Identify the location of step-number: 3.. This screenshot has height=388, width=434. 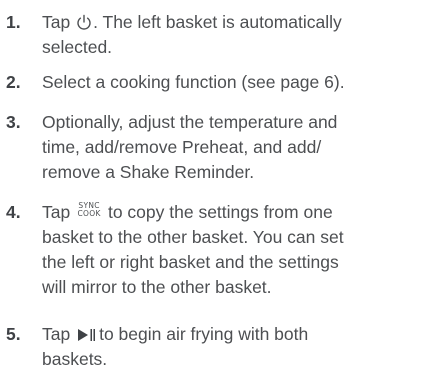
(13, 122).